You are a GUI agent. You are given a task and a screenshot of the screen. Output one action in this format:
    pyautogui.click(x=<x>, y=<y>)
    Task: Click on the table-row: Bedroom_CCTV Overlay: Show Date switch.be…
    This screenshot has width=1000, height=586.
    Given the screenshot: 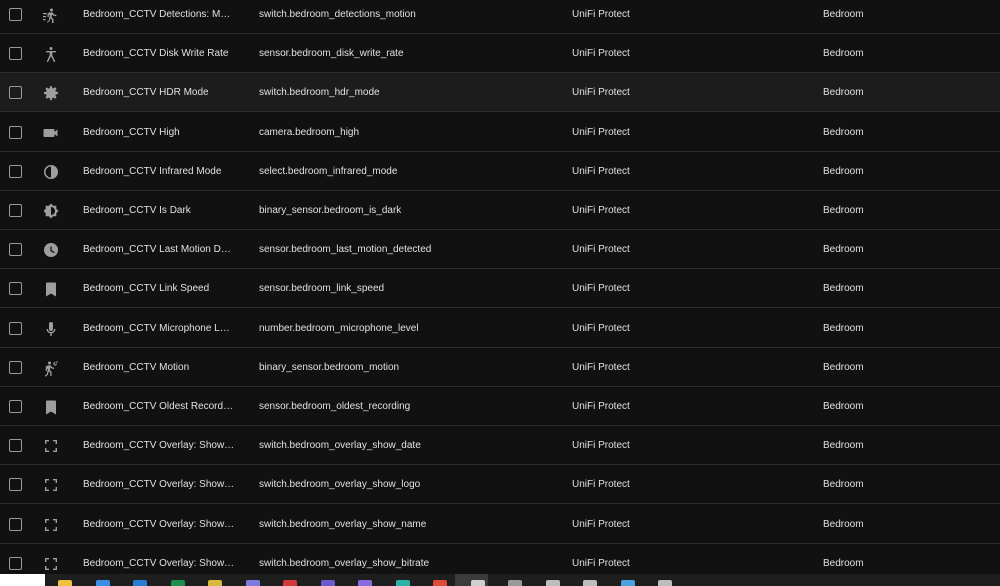 What is the action you would take?
    pyautogui.click(x=500, y=446)
    